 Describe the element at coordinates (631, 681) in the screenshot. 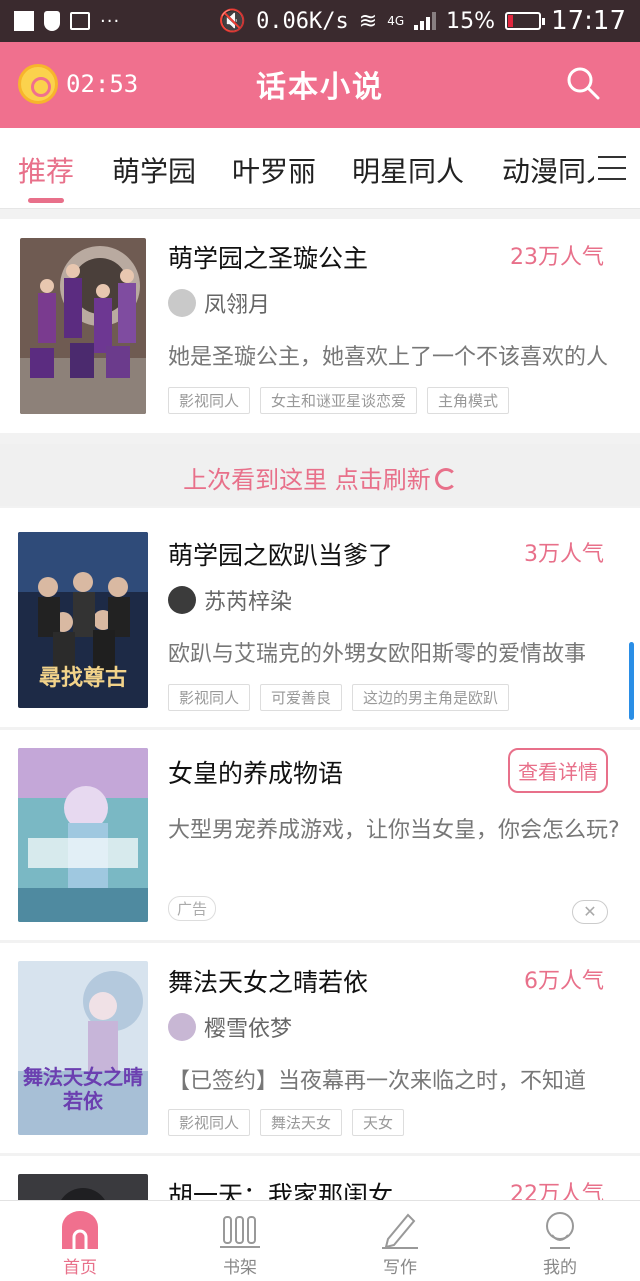

I see `scrollbar` at that location.